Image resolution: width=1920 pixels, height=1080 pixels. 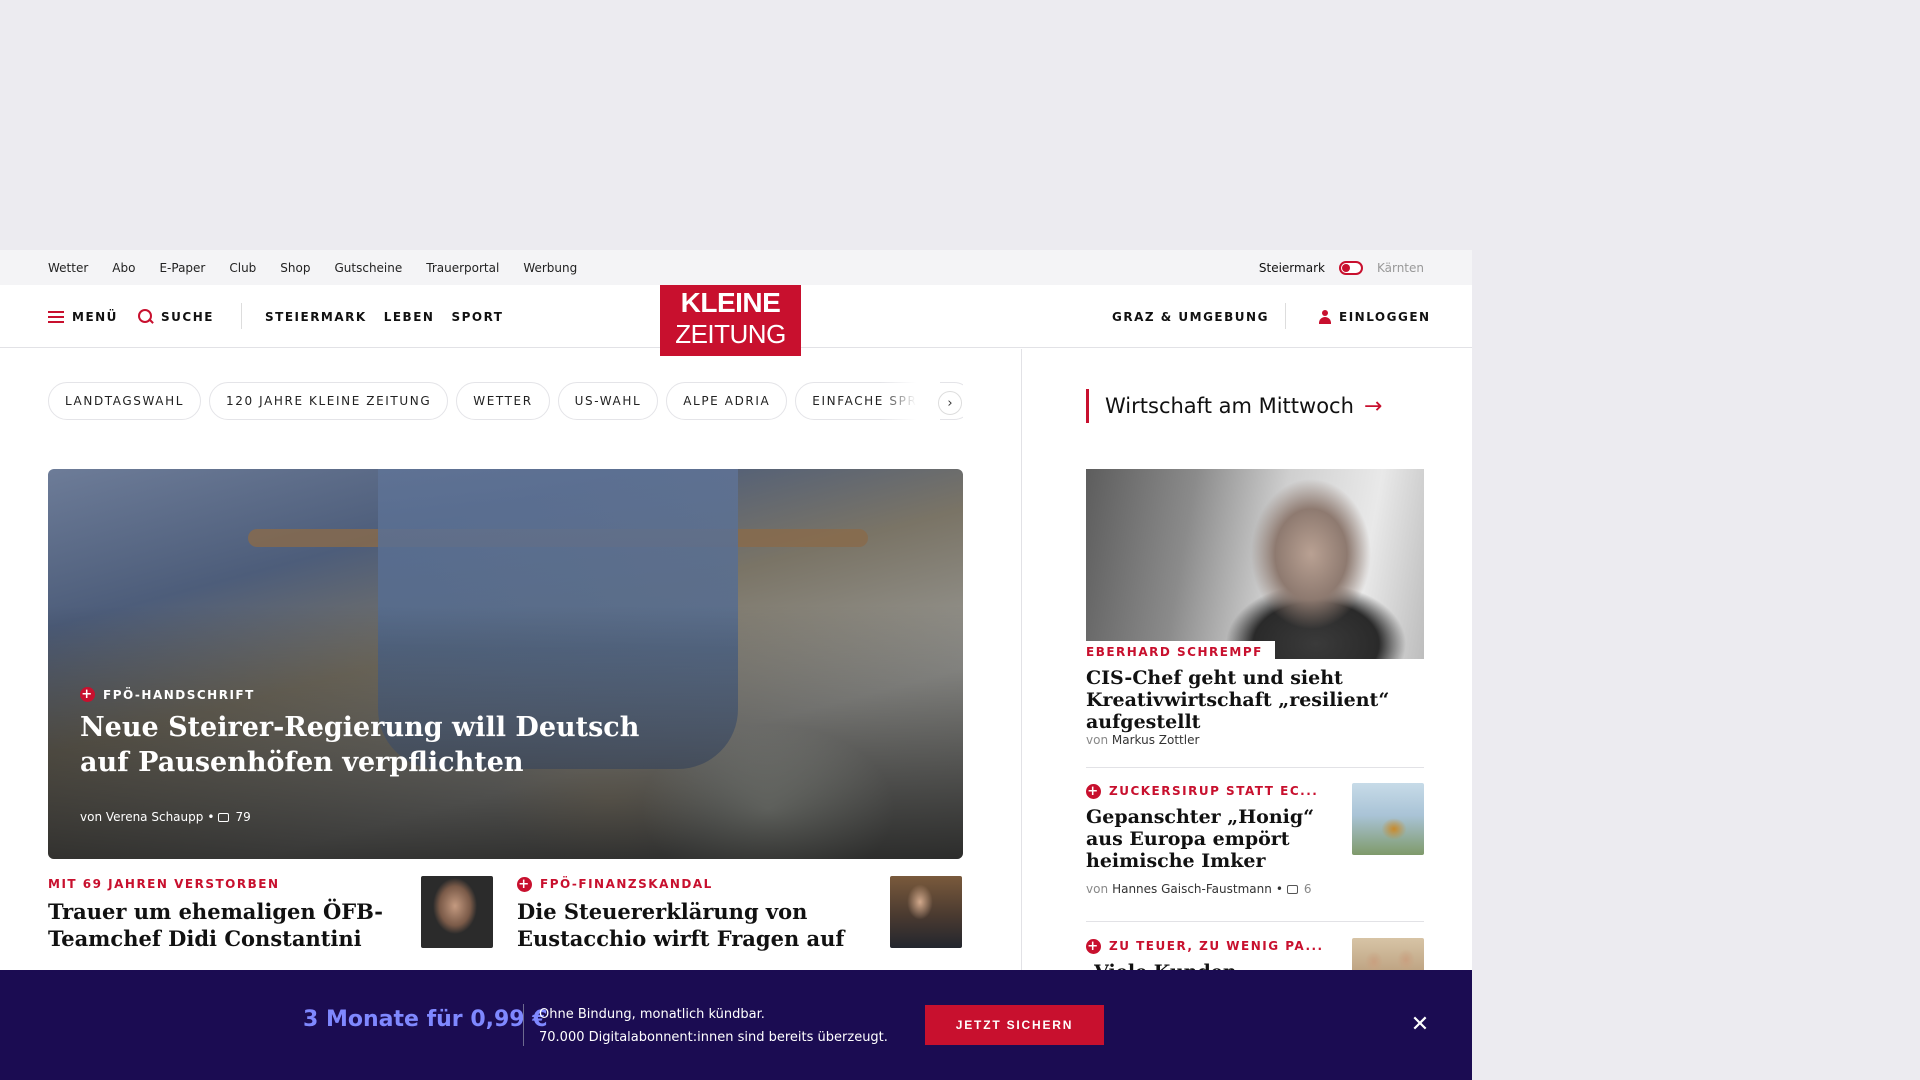 I want to click on byline-author: Markus Zottler, so click(x=1156, y=740).